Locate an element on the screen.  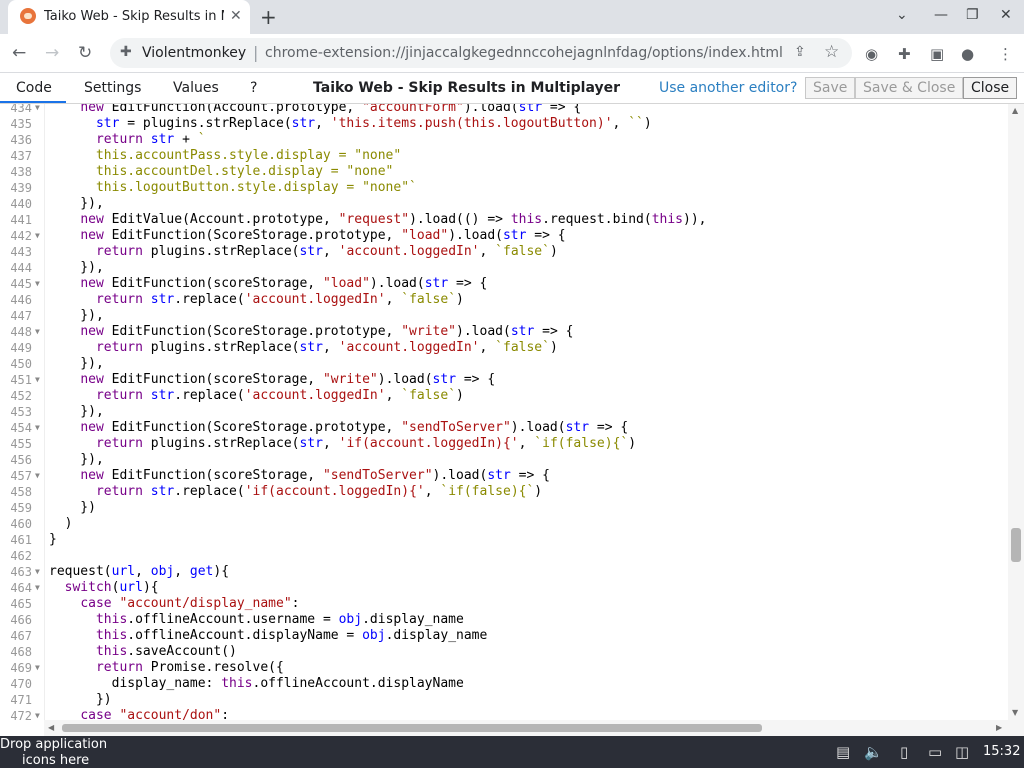
vertical-scrollbar: ▲ ▼ is located at coordinates (1016, 412).